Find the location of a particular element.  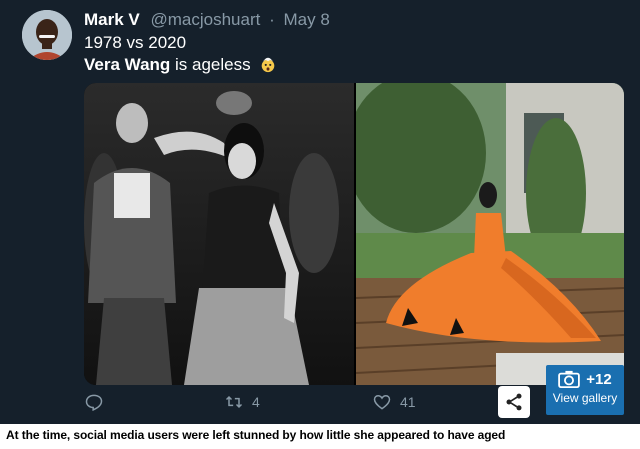

avatar-image is located at coordinates (47, 35).